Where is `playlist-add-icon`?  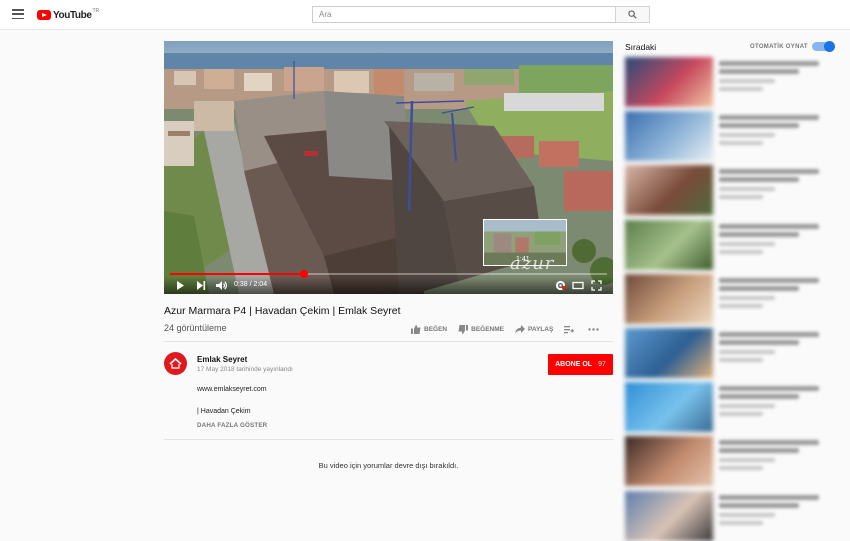
playlist-add-icon is located at coordinates (569, 329).